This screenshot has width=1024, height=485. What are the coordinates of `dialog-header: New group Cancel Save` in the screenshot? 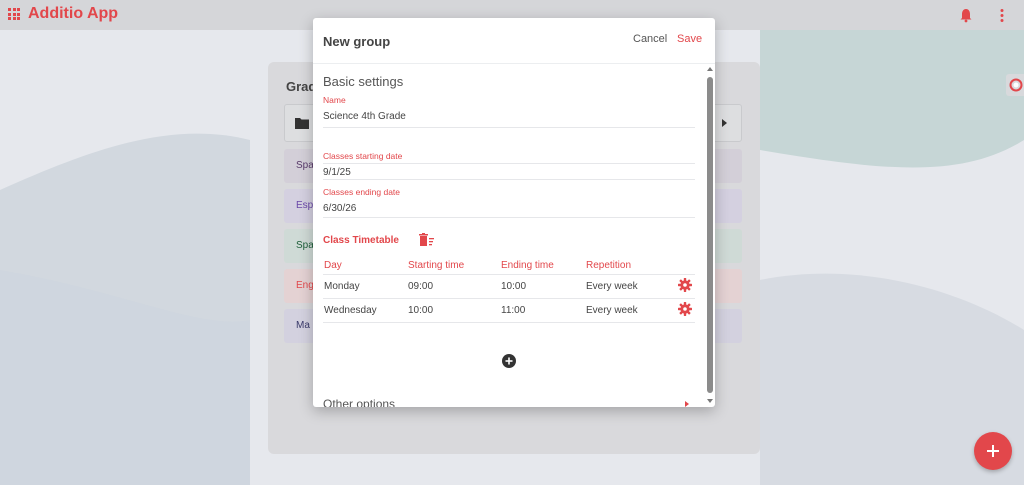 It's located at (514, 41).